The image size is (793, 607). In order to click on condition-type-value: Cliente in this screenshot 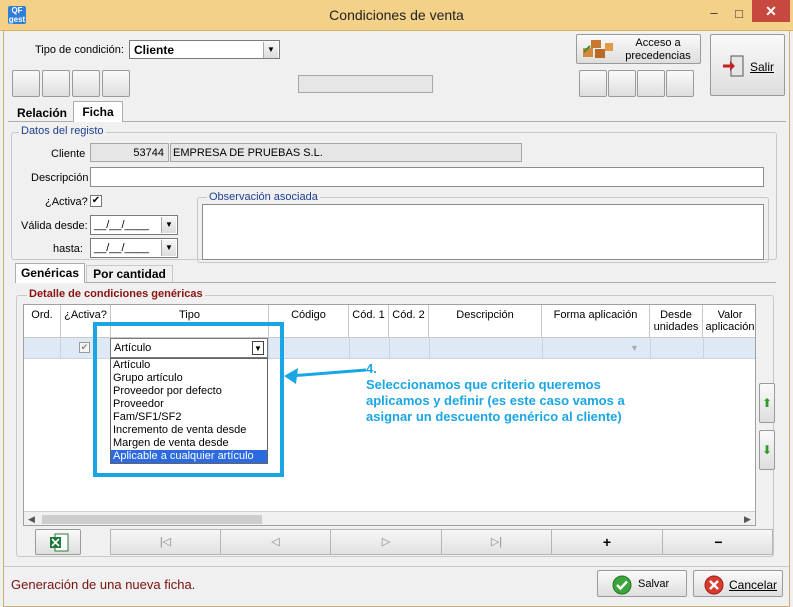, I will do `click(154, 50)`.